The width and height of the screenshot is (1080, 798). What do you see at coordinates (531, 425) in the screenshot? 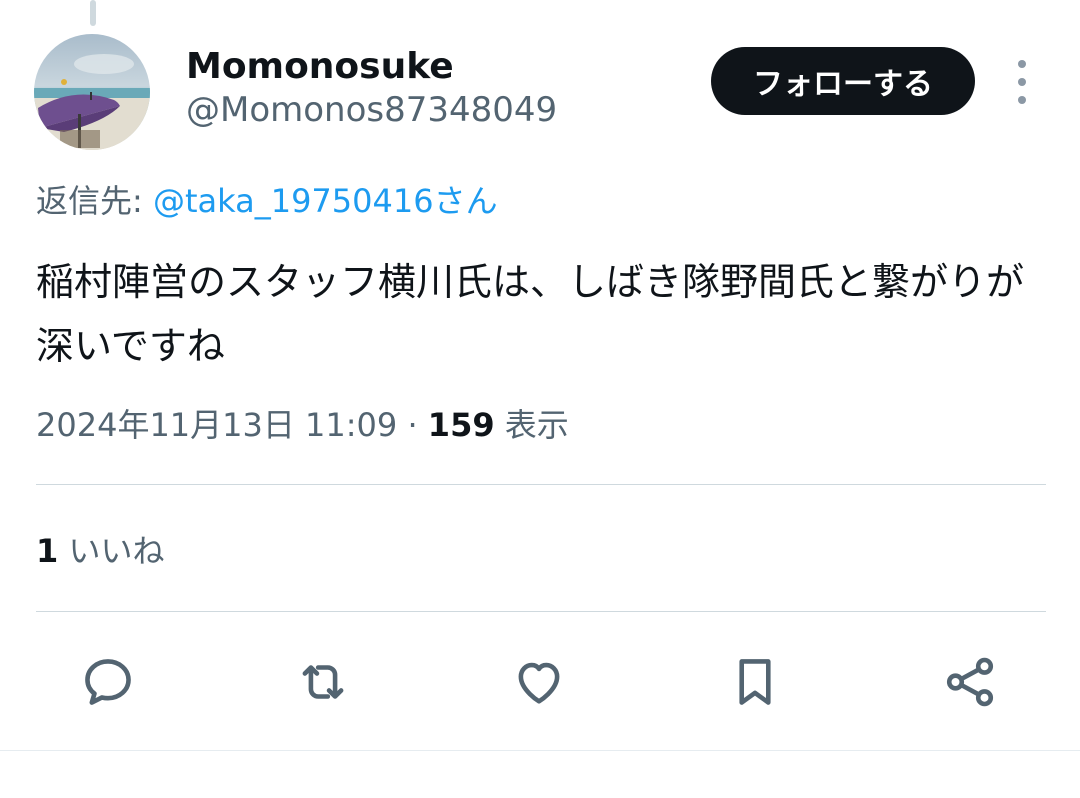
I see `views-label: 表示` at bounding box center [531, 425].